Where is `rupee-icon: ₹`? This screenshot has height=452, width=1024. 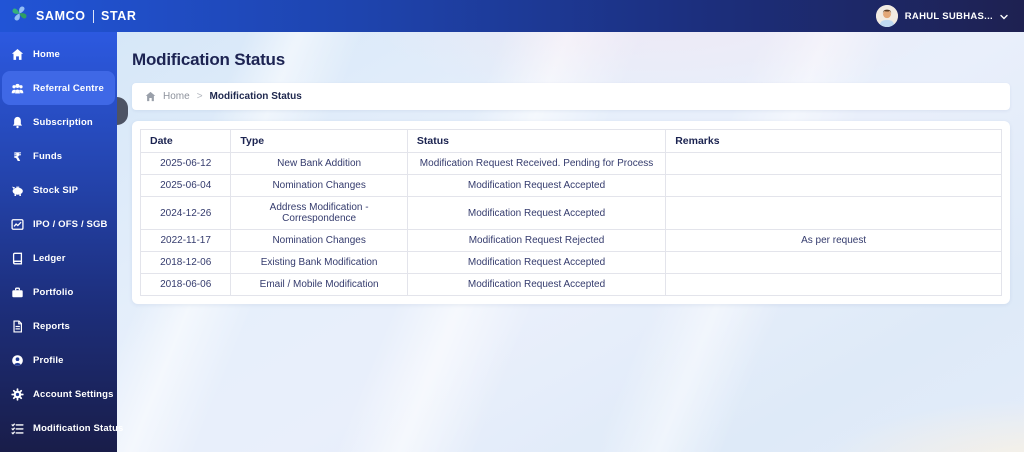
rupee-icon: ₹ is located at coordinates (17, 156).